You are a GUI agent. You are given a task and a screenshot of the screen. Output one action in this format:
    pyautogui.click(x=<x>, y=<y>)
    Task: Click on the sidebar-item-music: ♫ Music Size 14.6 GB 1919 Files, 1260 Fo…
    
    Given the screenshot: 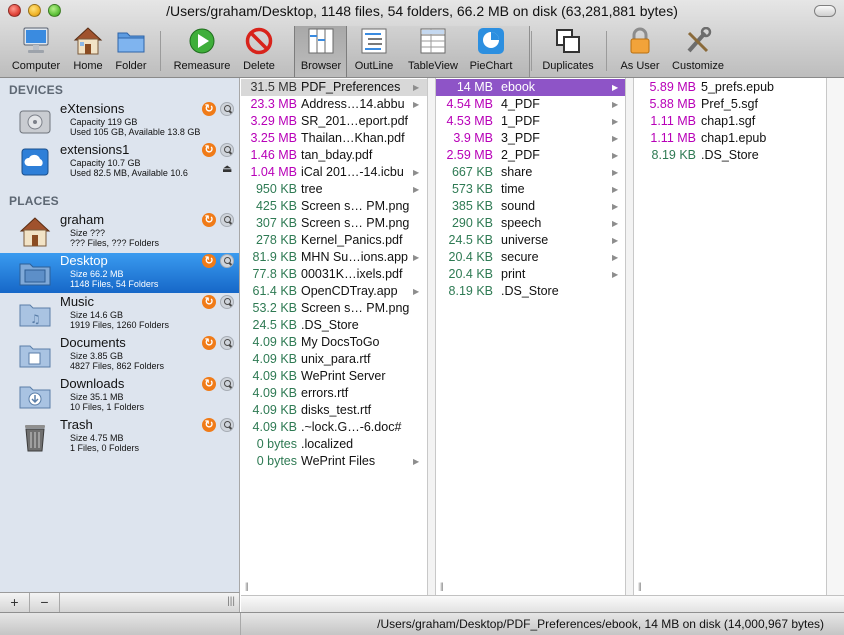 What is the action you would take?
    pyautogui.click(x=119, y=314)
    